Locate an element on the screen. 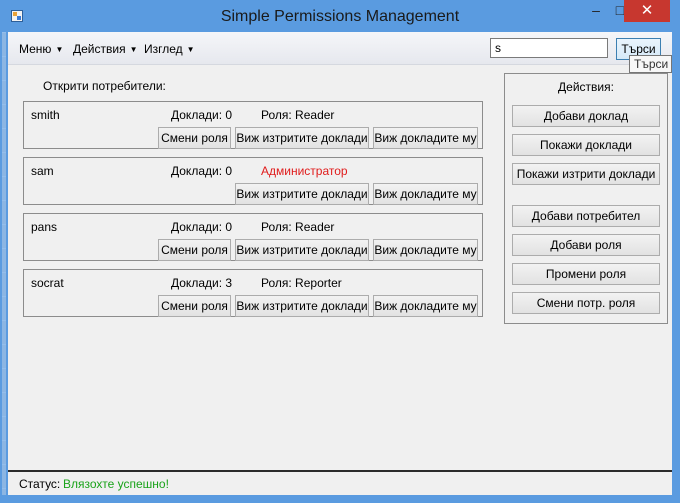  add-user-button: Добави потребител is located at coordinates (586, 216).